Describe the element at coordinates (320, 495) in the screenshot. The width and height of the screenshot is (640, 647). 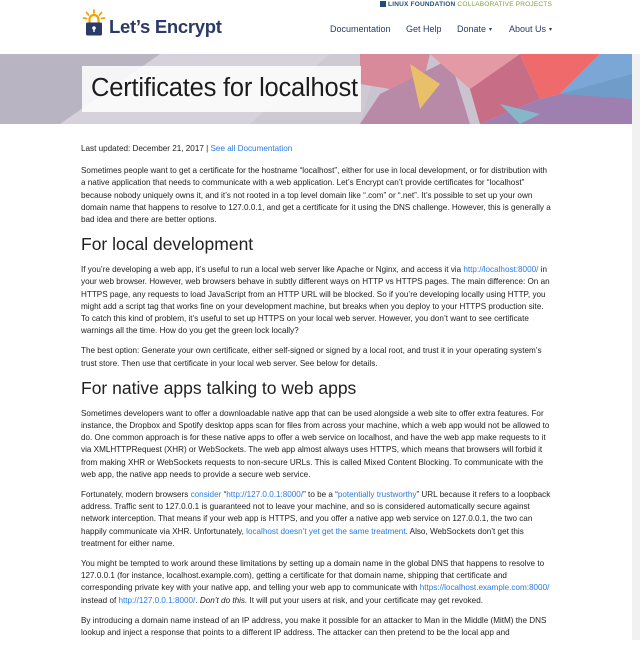
I see `text: ” to be a “` at that location.